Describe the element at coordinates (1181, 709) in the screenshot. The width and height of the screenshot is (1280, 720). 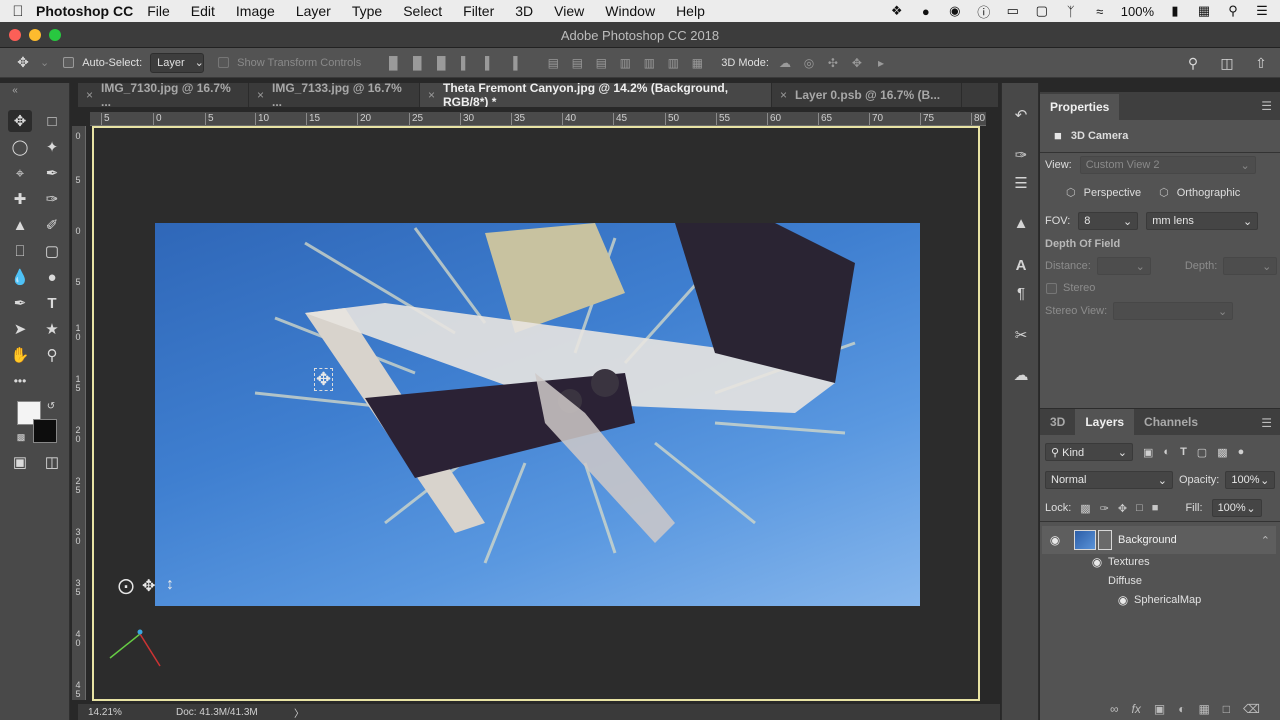
I see `adjustment-layer-icon: ◐` at that location.